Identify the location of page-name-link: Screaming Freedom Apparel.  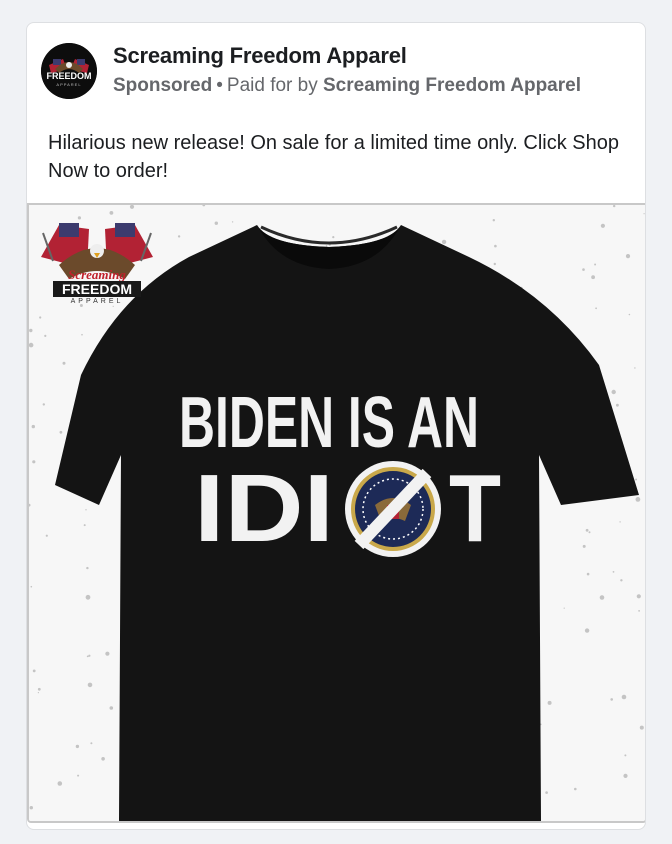
(260, 56).